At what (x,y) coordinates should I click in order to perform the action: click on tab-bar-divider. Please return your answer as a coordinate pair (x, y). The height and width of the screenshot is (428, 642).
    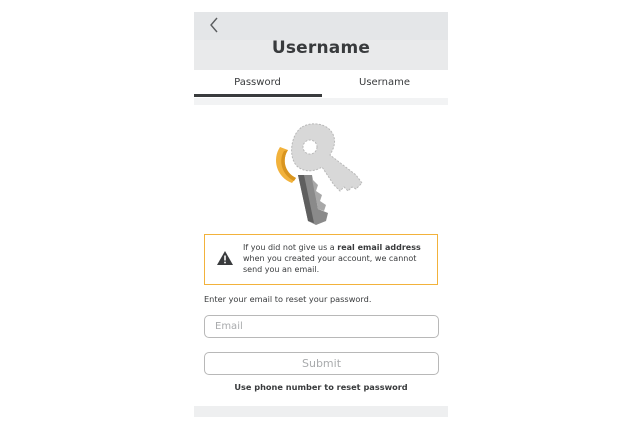
    Looking at the image, I should click on (321, 101).